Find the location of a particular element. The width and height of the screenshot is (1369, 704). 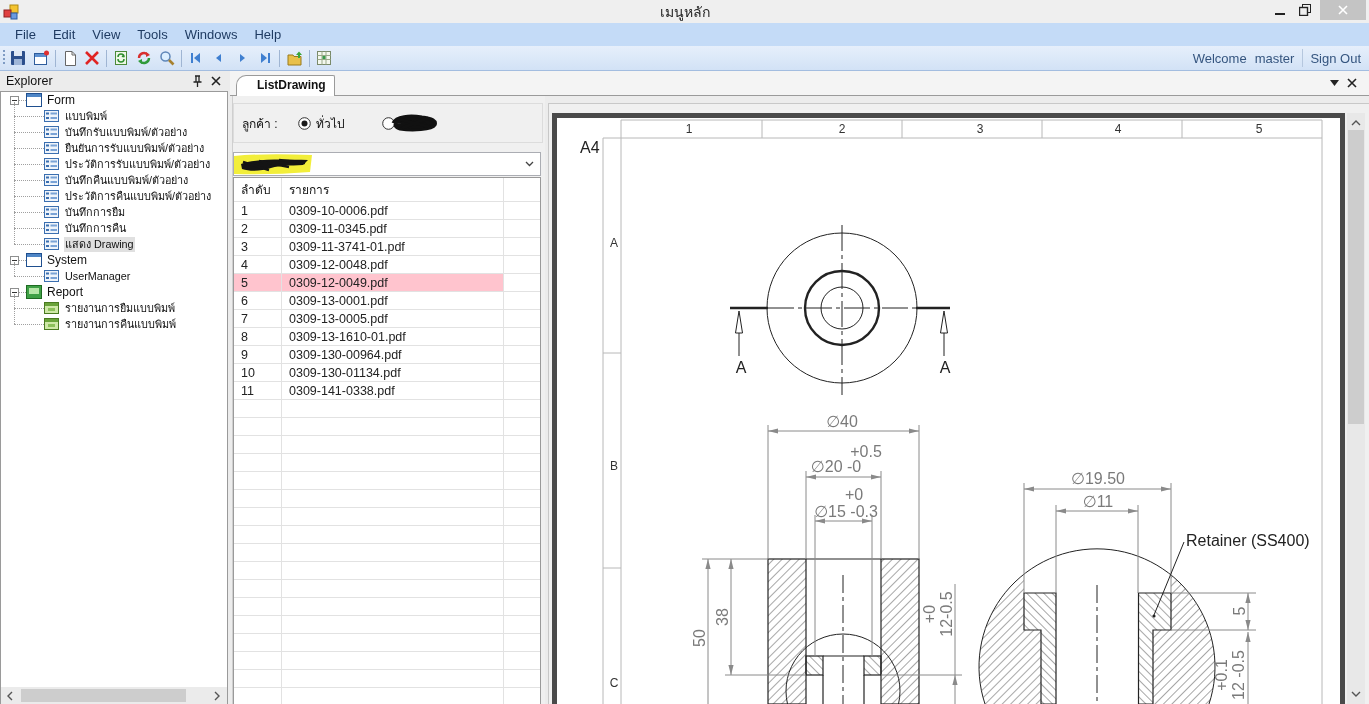

table-cell: 5 is located at coordinates (244, 282).